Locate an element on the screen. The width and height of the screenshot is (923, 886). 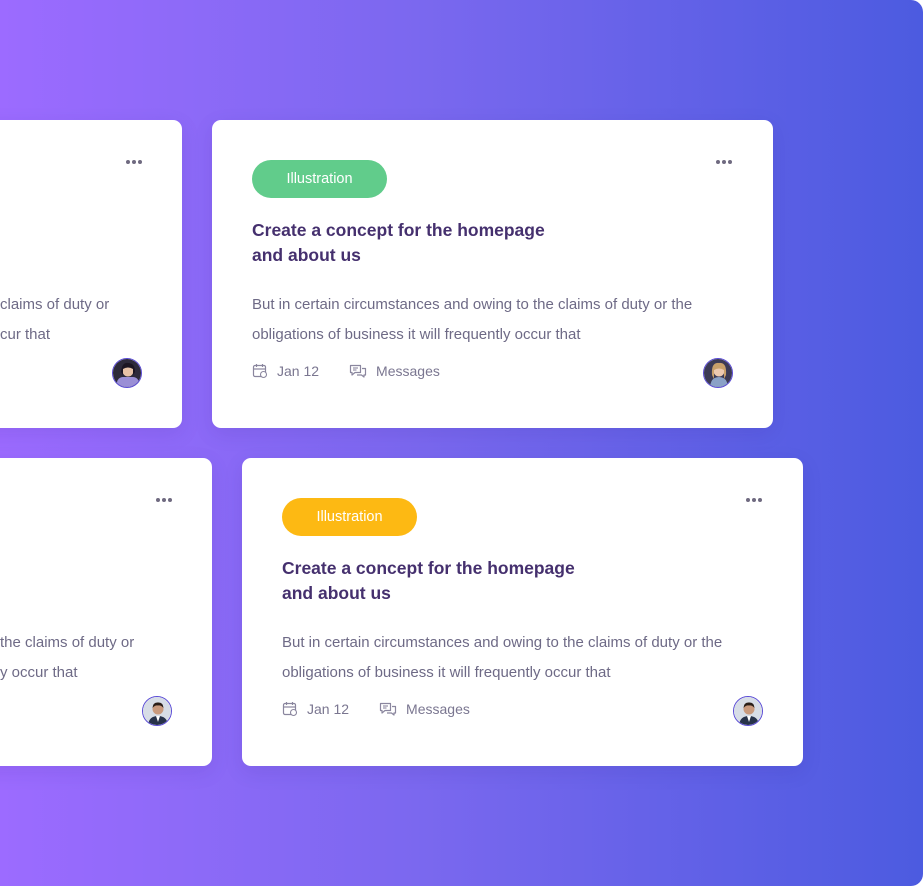
card-title: e is located at coordinates (15, 568).